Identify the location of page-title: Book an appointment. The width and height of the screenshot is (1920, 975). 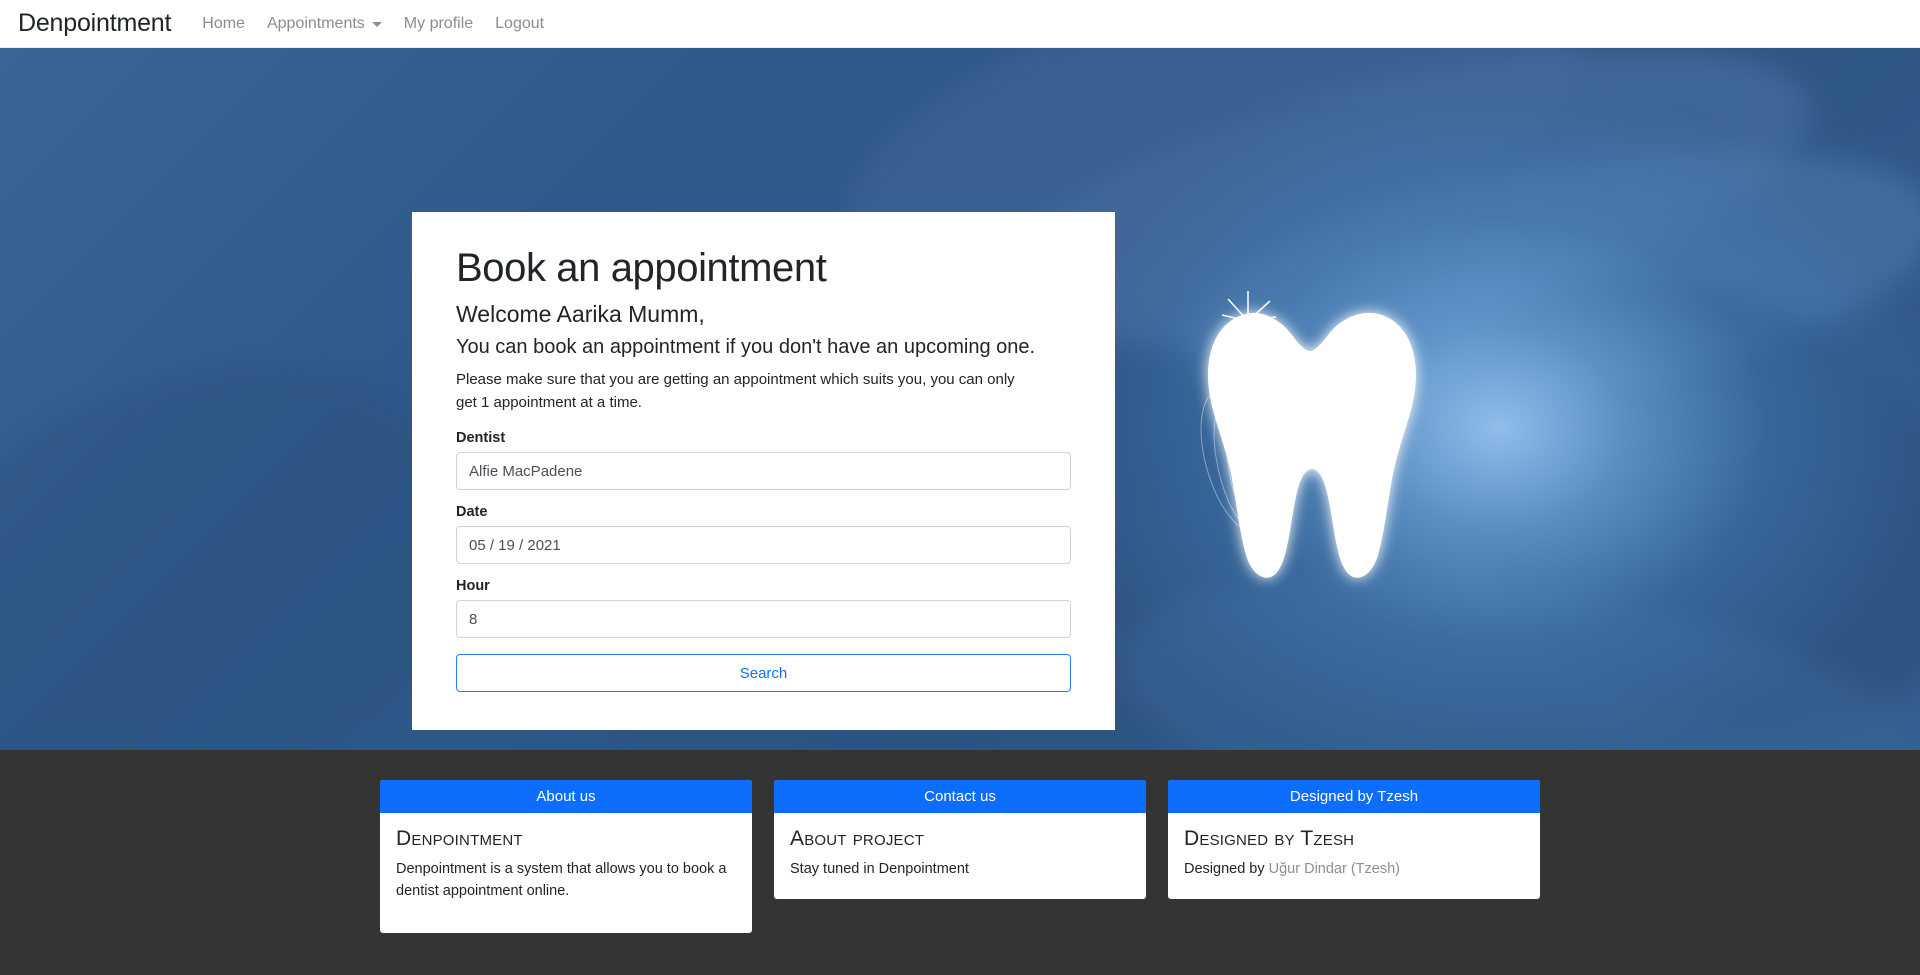
(641, 268).